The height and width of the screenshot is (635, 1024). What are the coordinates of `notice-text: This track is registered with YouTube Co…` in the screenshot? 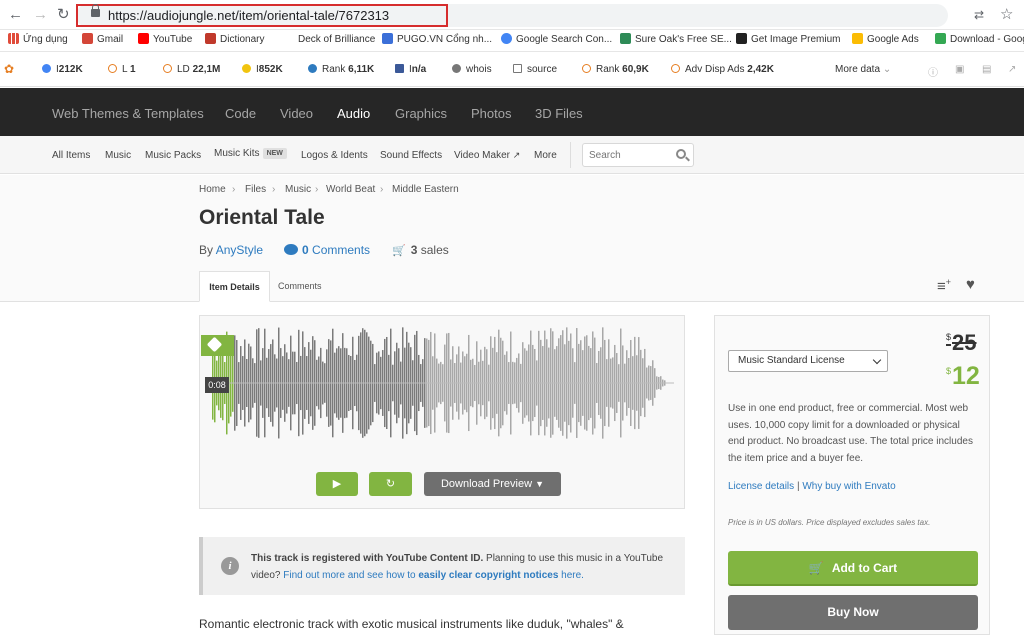 It's located at (457, 567).